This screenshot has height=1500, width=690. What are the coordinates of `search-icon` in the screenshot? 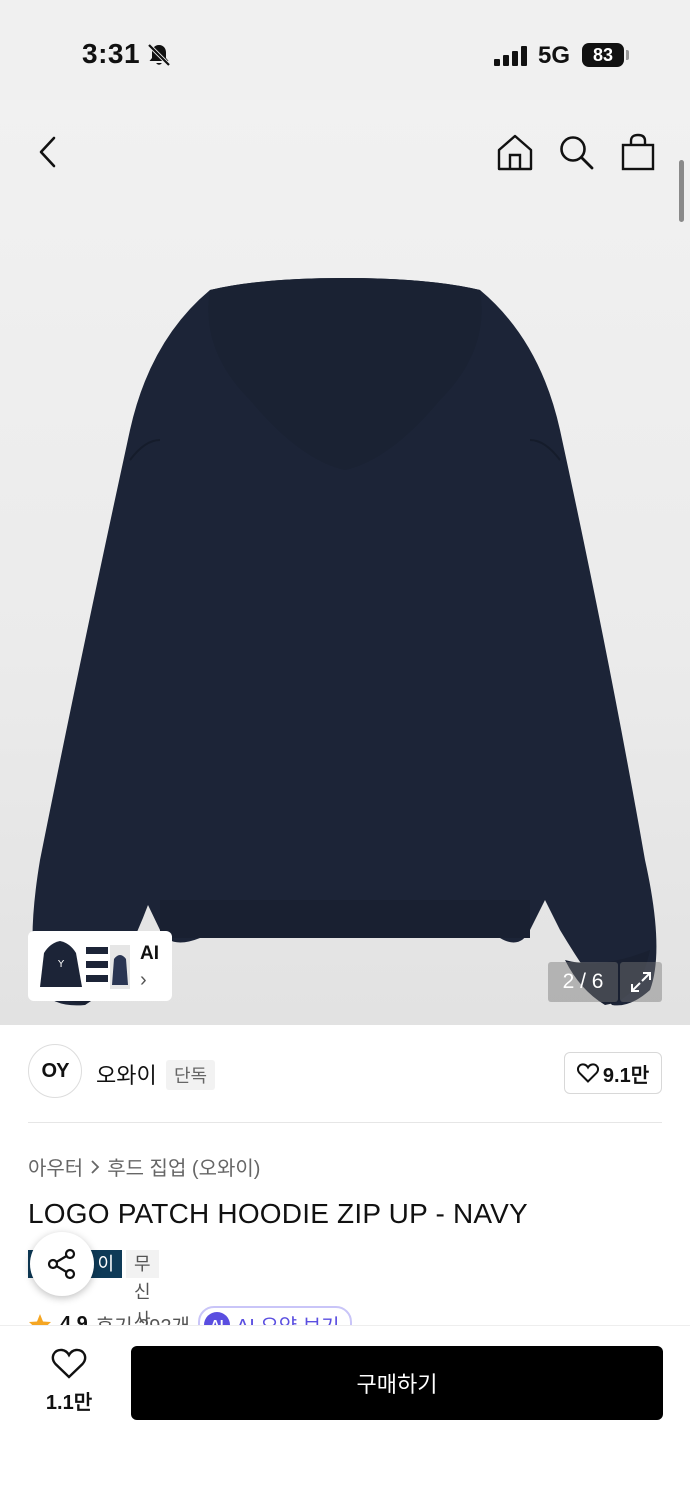 It's located at (577, 153).